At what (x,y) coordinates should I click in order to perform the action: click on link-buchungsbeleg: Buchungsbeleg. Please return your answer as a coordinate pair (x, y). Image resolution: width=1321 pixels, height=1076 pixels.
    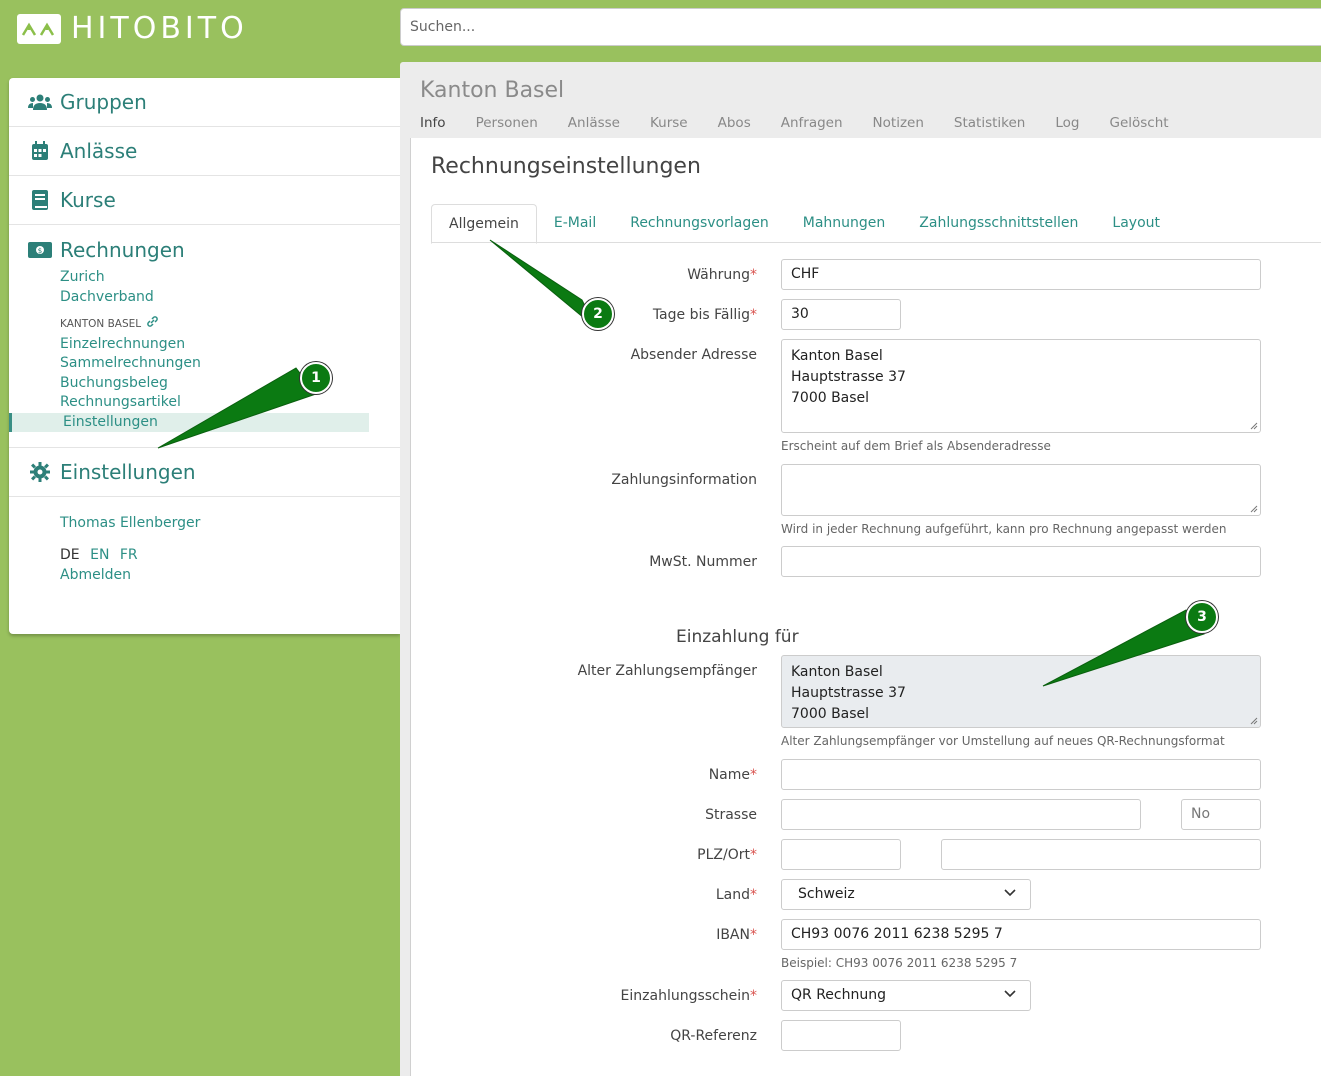
    Looking at the image, I should click on (230, 384).